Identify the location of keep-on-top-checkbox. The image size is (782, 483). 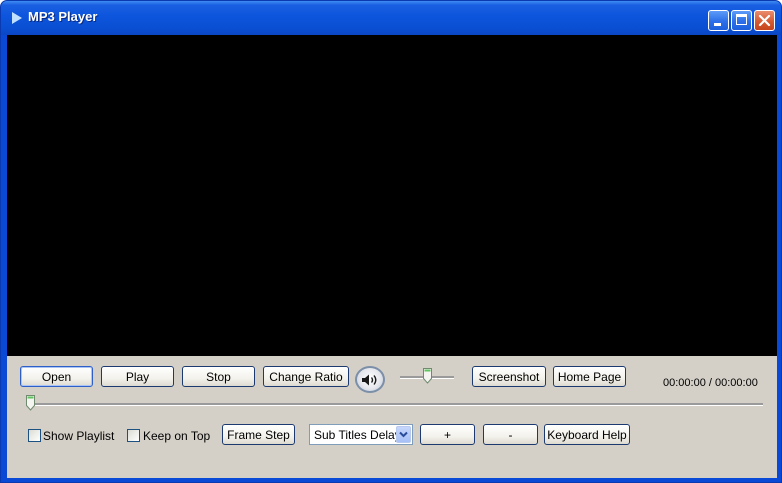
(133, 435).